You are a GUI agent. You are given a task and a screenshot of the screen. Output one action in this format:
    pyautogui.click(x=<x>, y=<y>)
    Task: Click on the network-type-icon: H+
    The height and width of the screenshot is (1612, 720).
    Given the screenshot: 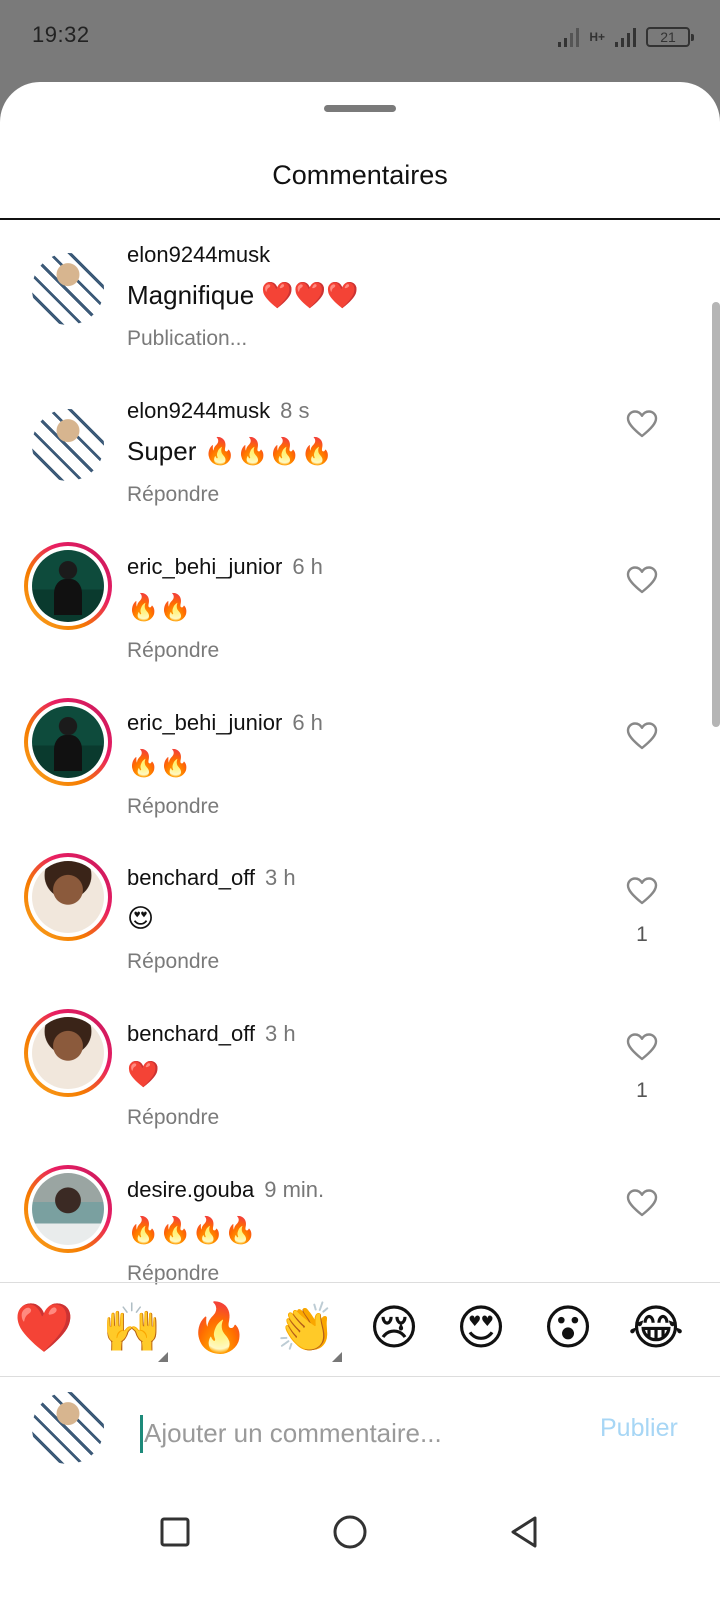 What is the action you would take?
    pyautogui.click(x=597, y=36)
    